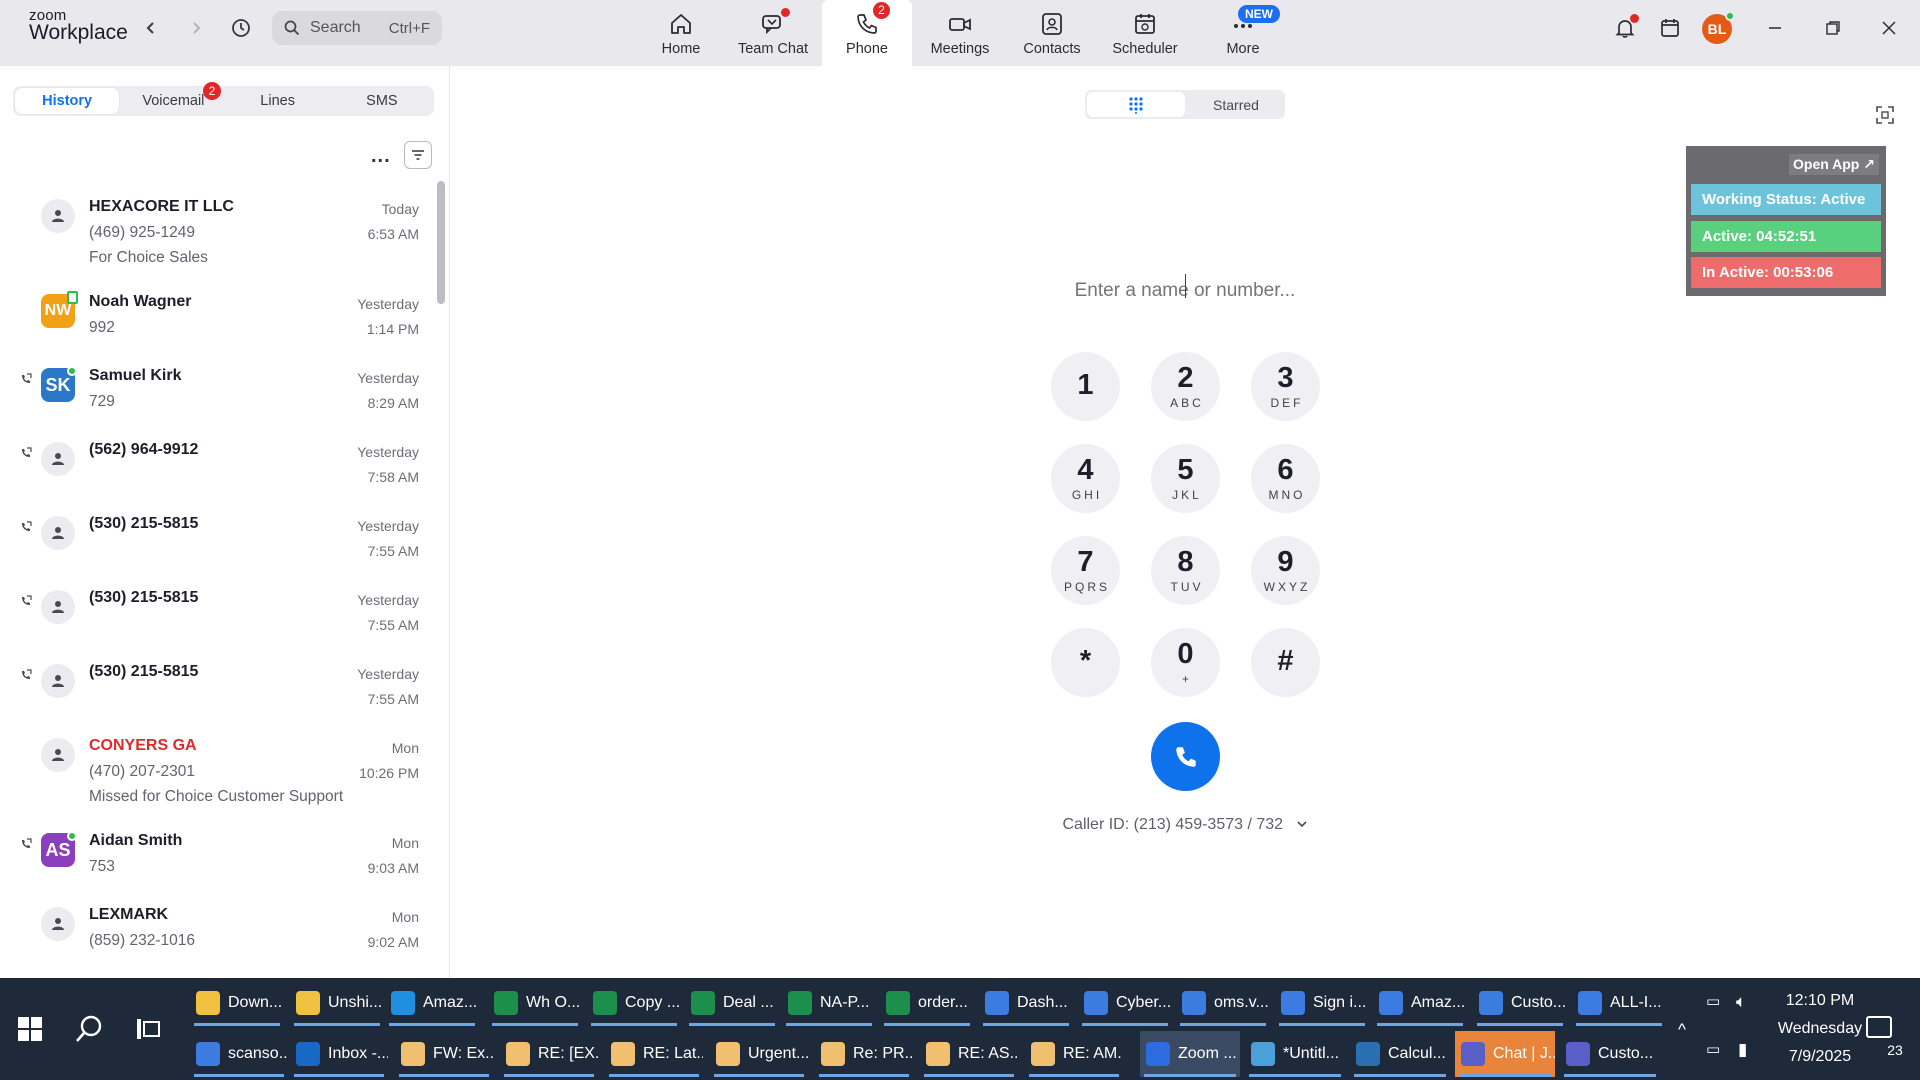 This screenshot has height=1080, width=1920. I want to click on history-item: SK Samuel Kirk 729 Yesterday 8:29 AM, so click(215, 390).